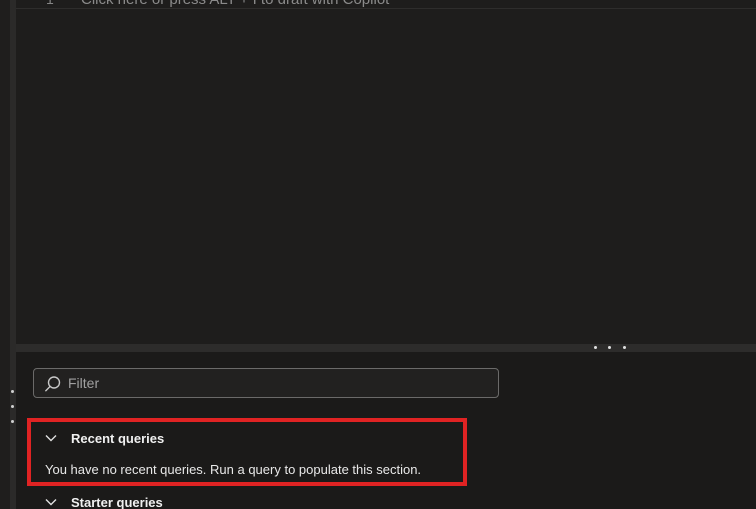  What do you see at coordinates (386, 348) in the screenshot?
I see `pane-splitter` at bounding box center [386, 348].